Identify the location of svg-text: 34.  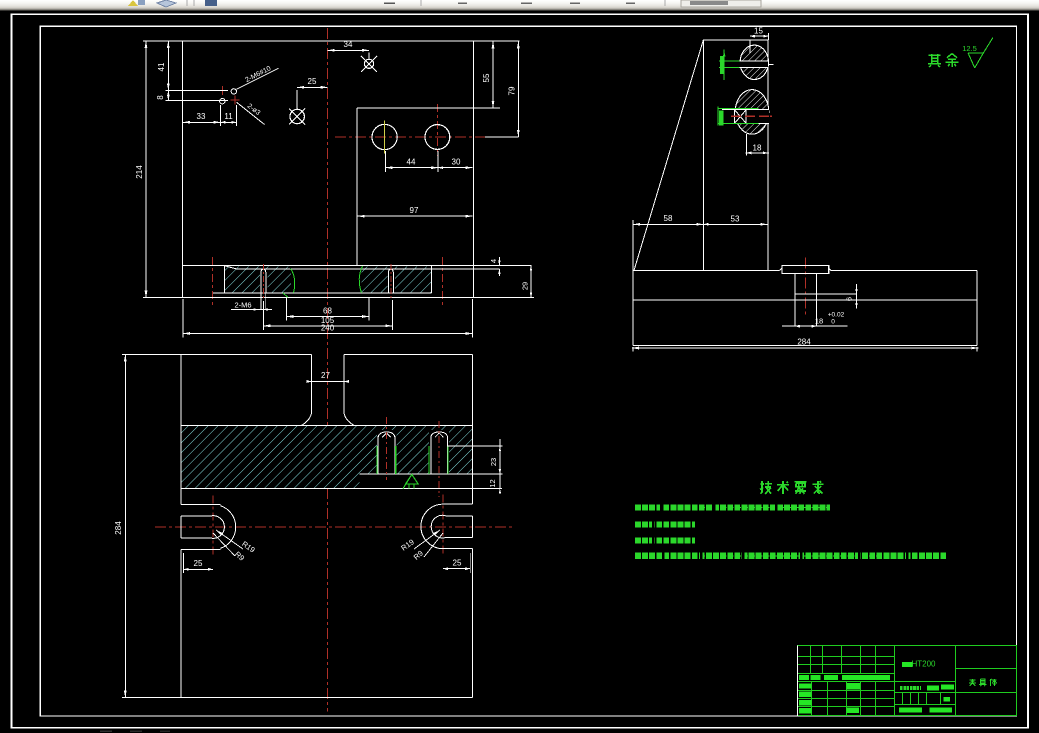
(348, 44).